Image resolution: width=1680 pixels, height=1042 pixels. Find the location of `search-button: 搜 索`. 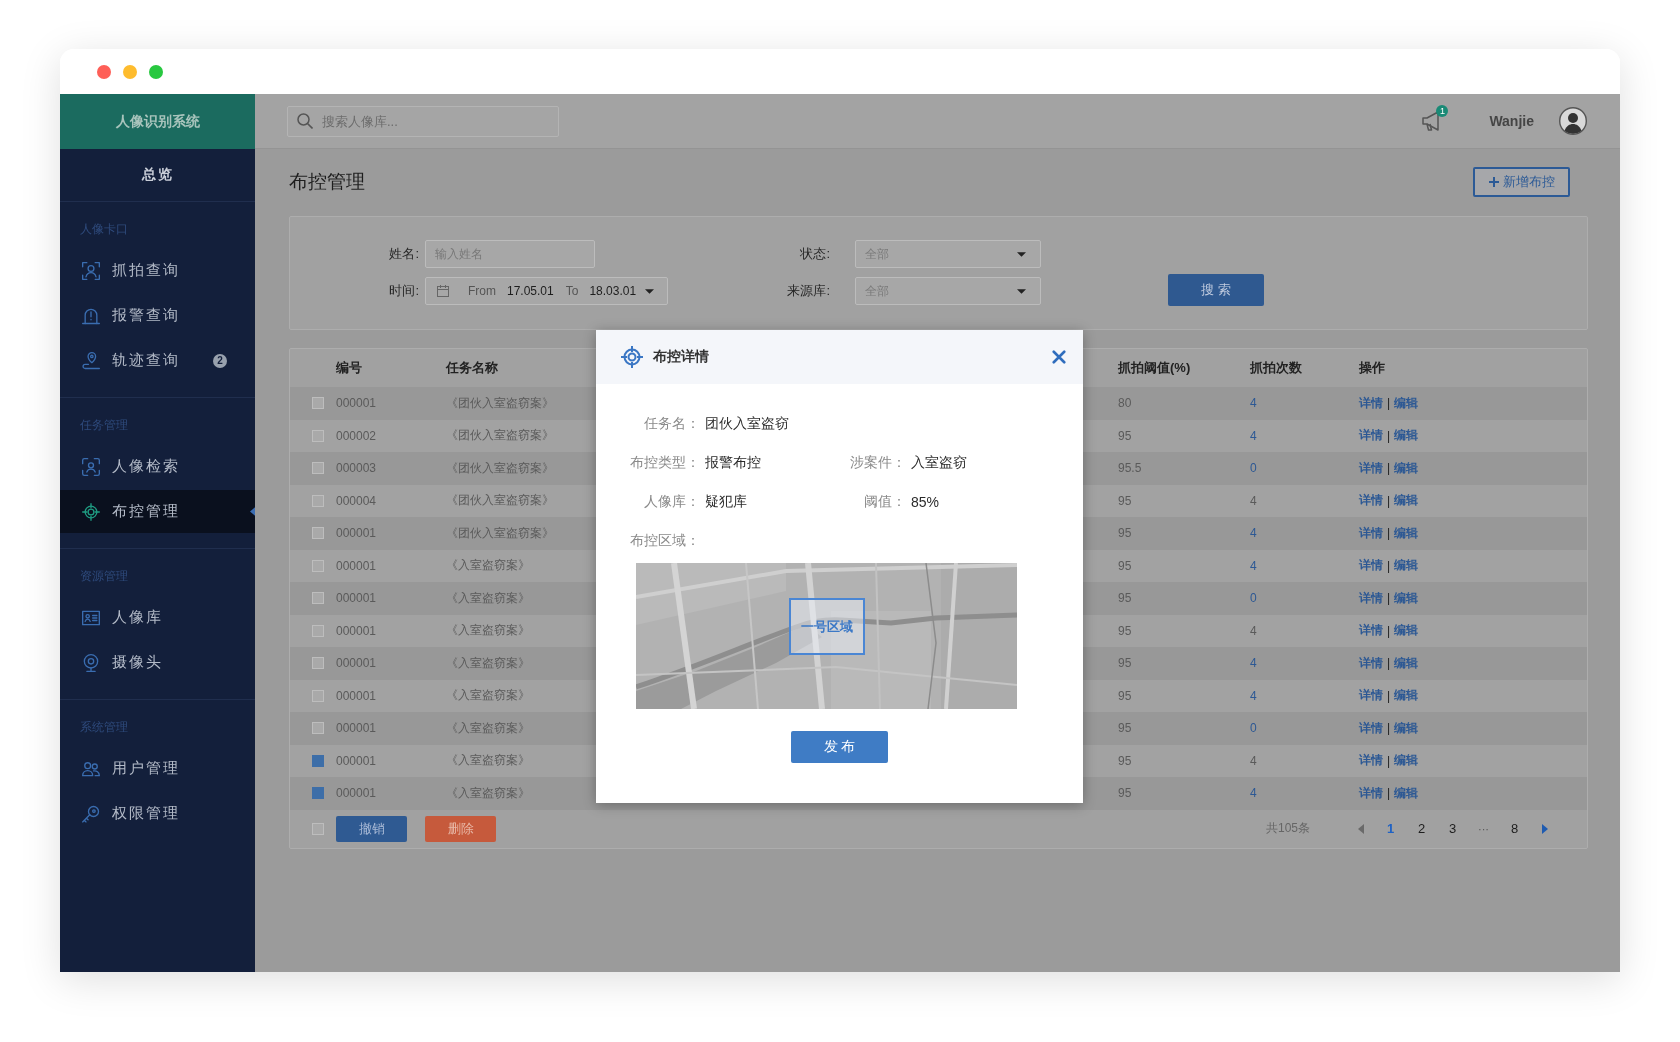

search-button: 搜 索 is located at coordinates (1216, 290).